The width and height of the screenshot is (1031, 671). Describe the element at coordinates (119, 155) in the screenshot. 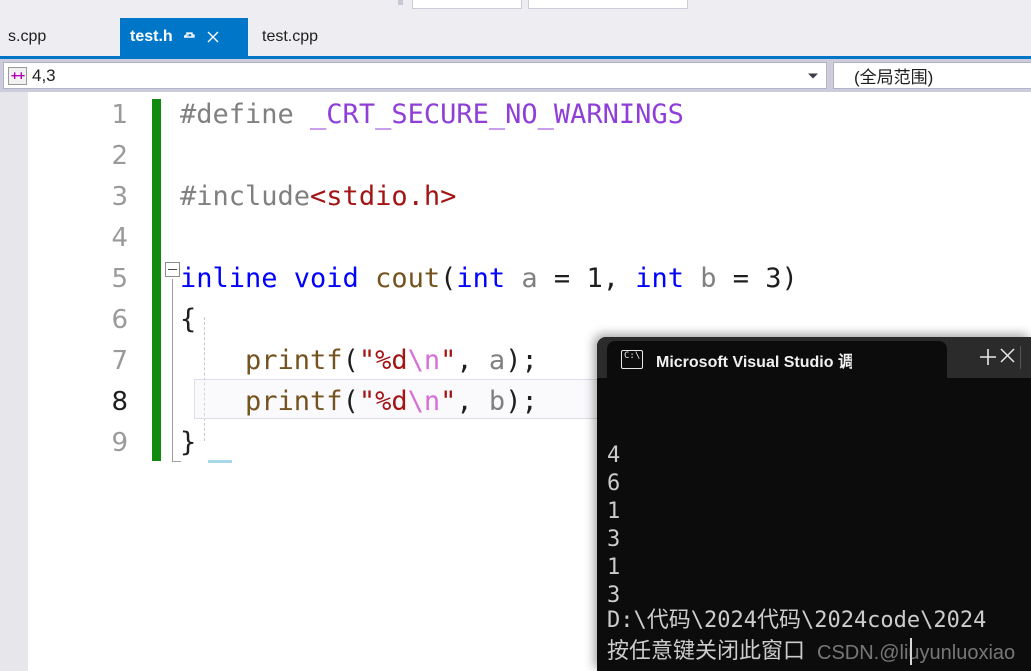

I see `line-number: 2` at that location.